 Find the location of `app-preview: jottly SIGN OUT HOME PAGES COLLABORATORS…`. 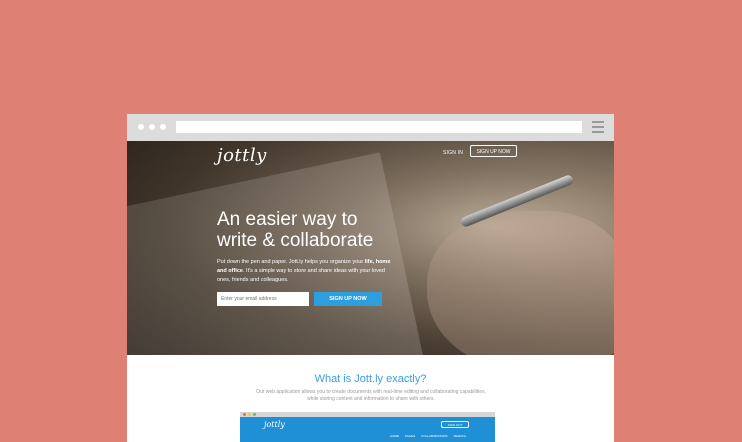

app-preview: jottly SIGN OUT HOME PAGES COLLABORATORS… is located at coordinates (367, 427).